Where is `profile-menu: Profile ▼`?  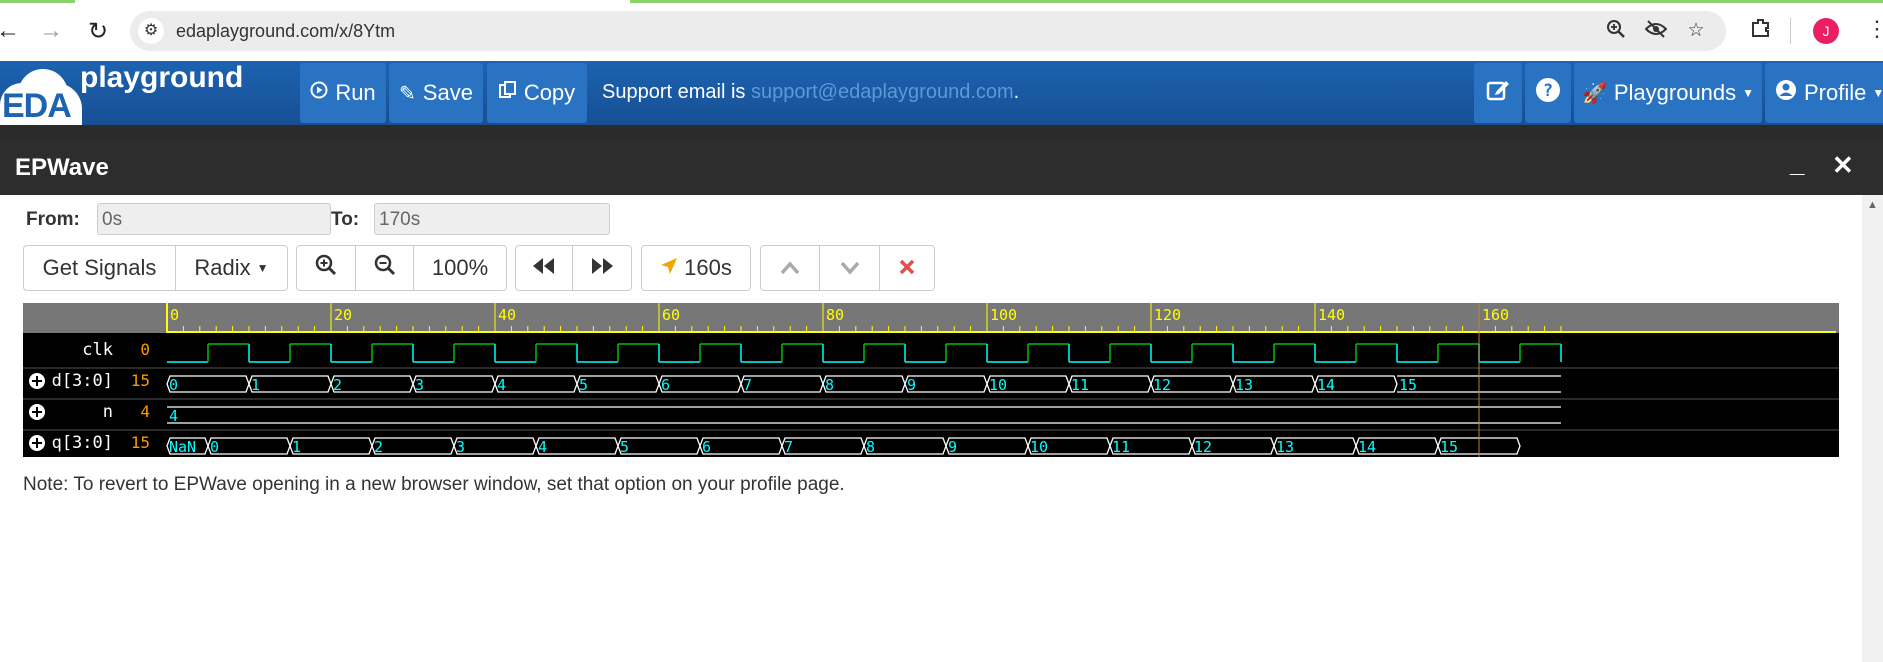 profile-menu: Profile ▼ is located at coordinates (1824, 93).